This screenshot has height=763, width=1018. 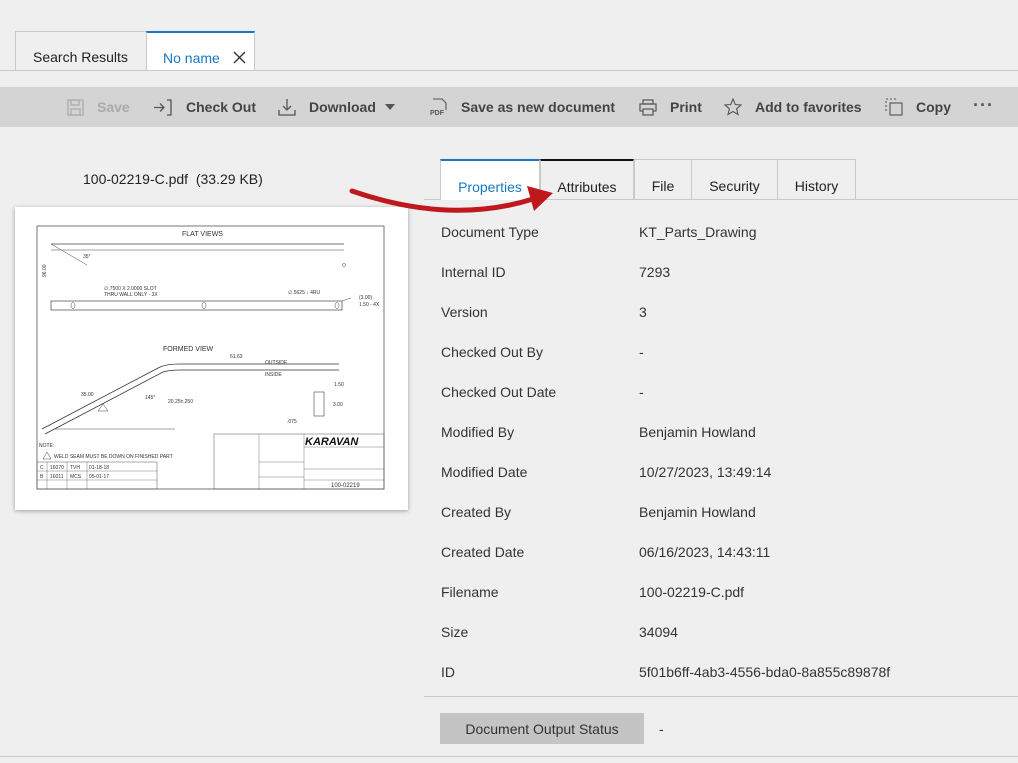 I want to click on drawing-formed-view: FORMED VIEW, so click(x=188, y=349).